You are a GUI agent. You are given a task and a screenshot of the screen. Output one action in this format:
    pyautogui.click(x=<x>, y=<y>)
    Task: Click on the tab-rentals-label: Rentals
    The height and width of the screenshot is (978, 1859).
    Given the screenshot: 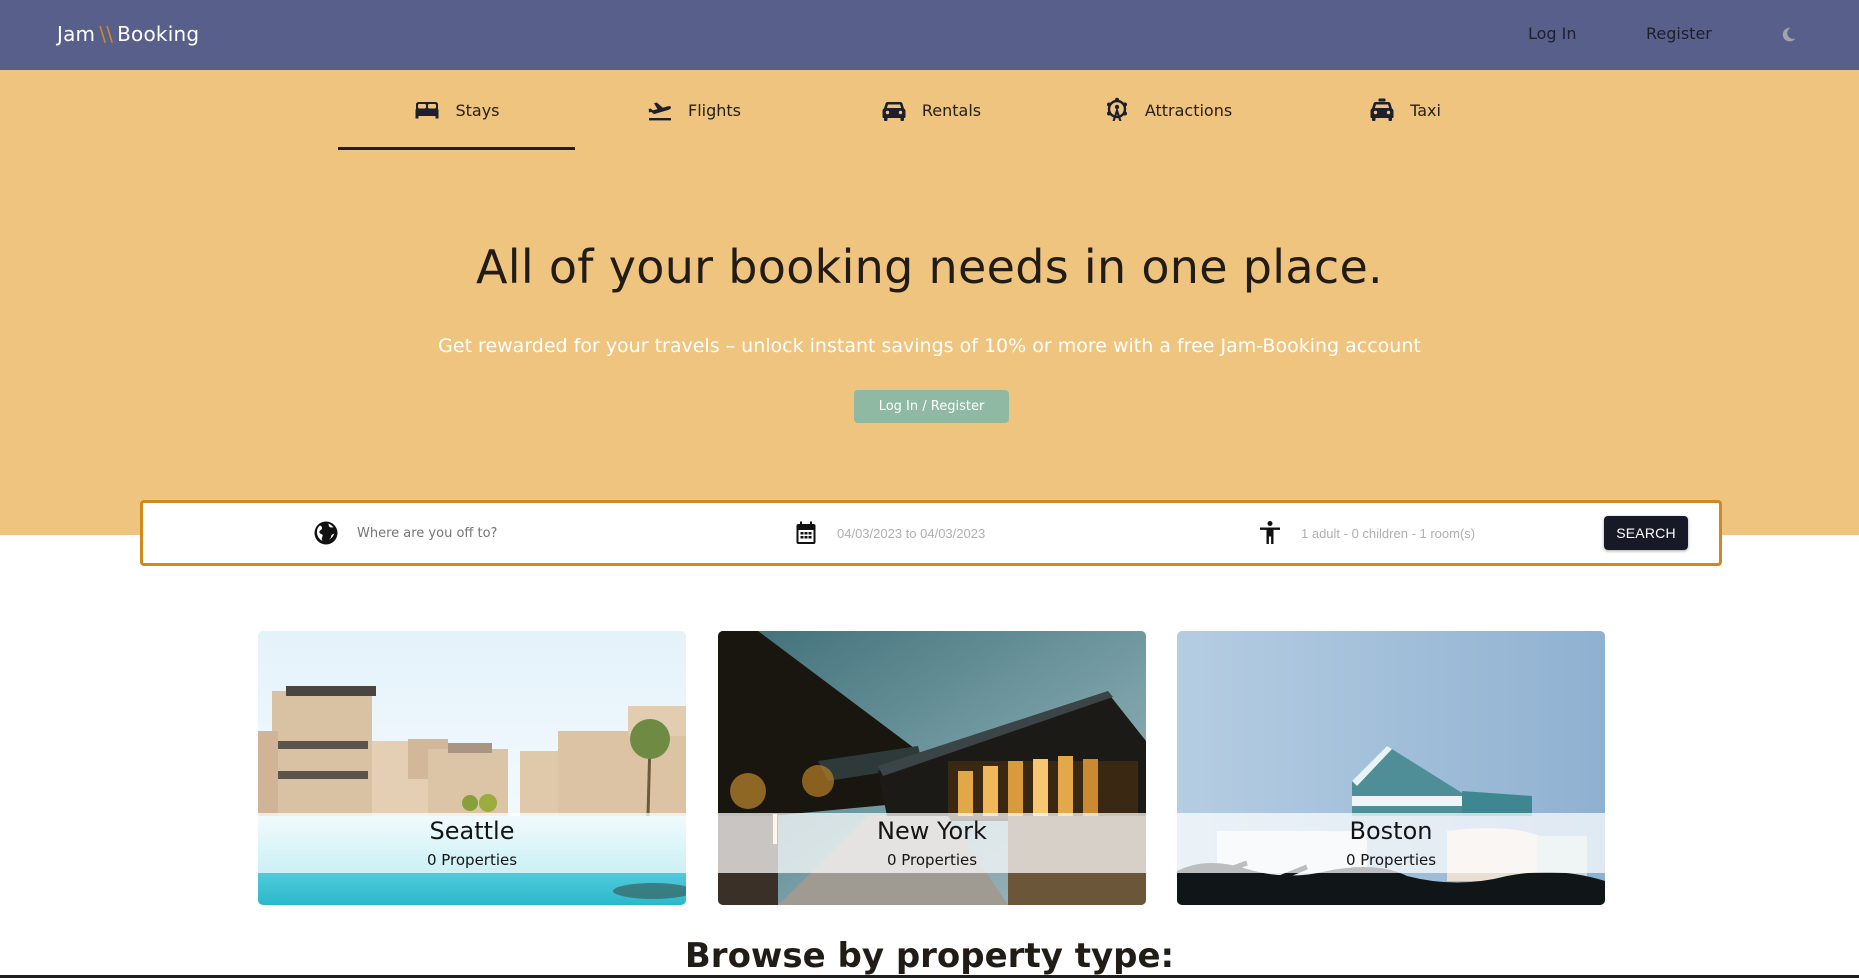 What is the action you would take?
    pyautogui.click(x=951, y=110)
    